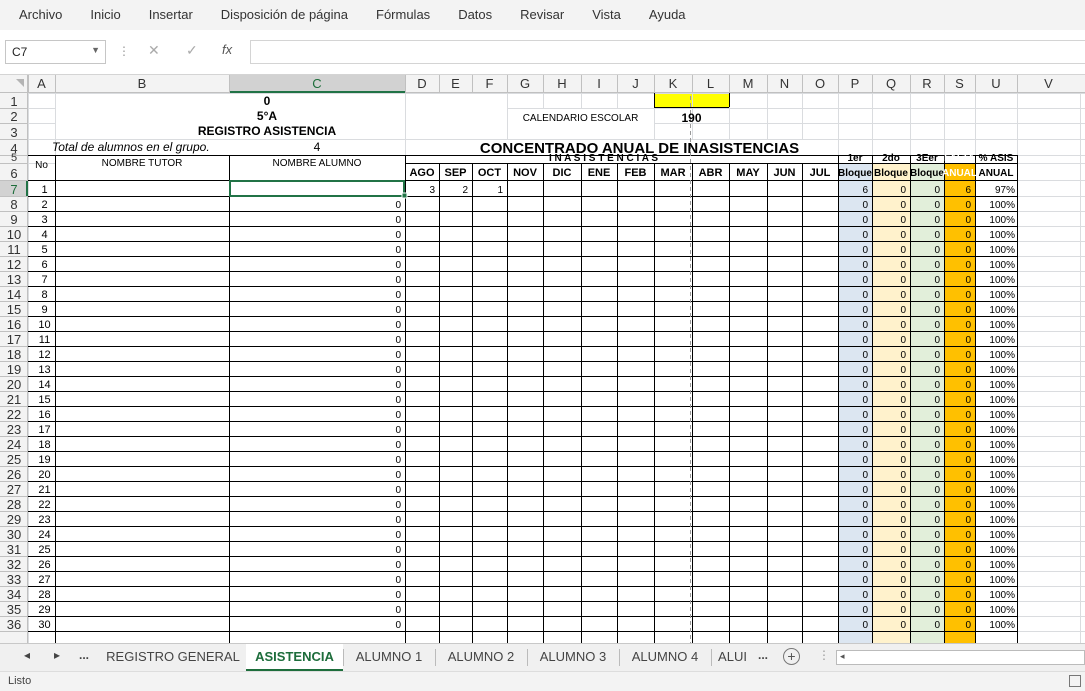  What do you see at coordinates (14, 474) in the screenshot?
I see `row-header-label: 26` at bounding box center [14, 474].